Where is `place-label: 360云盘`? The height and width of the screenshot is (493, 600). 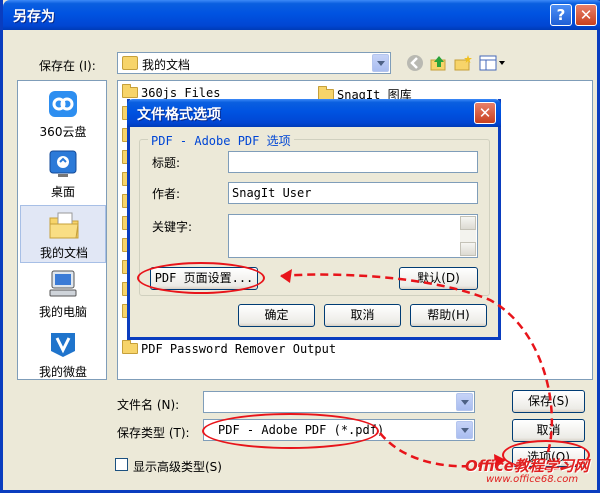
place-label: 360云盘 is located at coordinates (63, 132).